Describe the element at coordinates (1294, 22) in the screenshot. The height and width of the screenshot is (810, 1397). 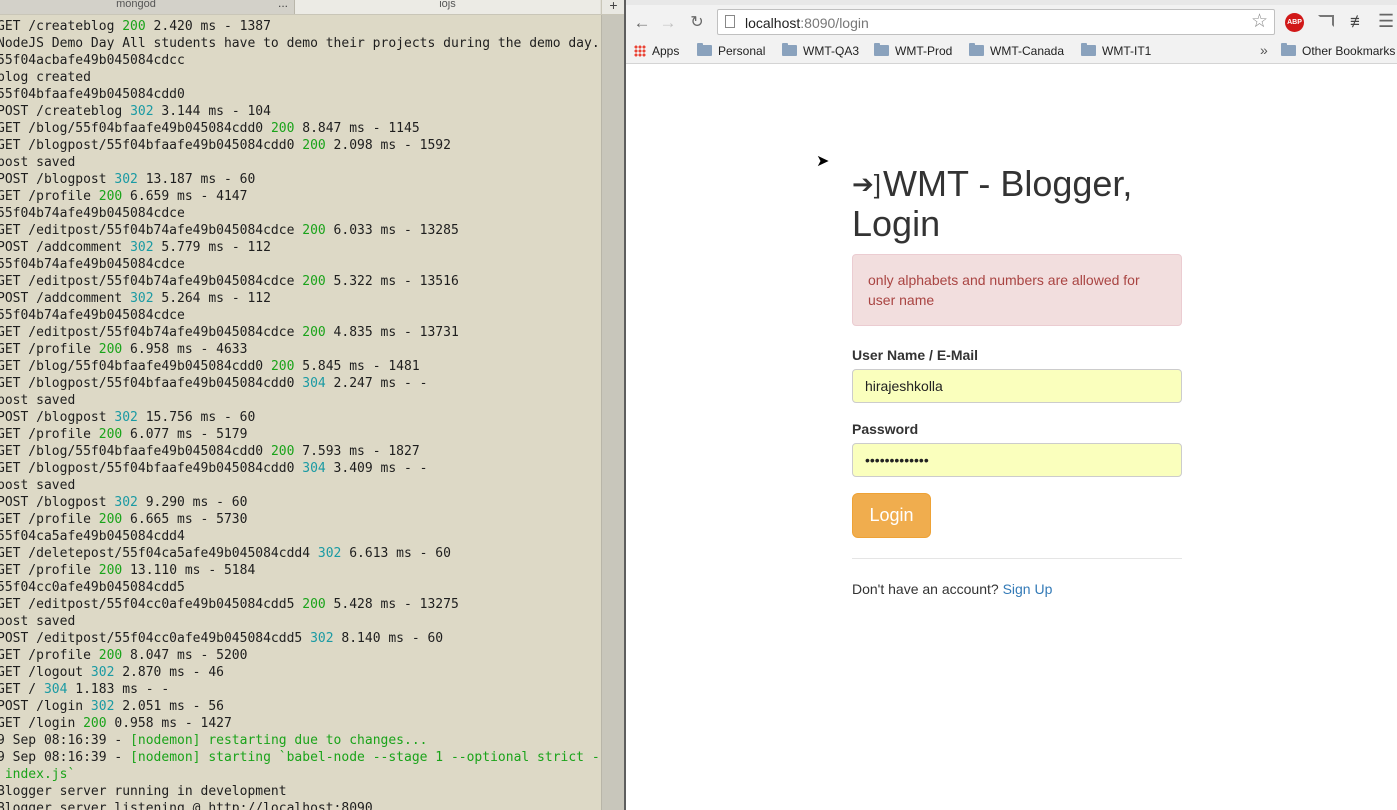
I see `adblock-plus-icon: ABP` at that location.